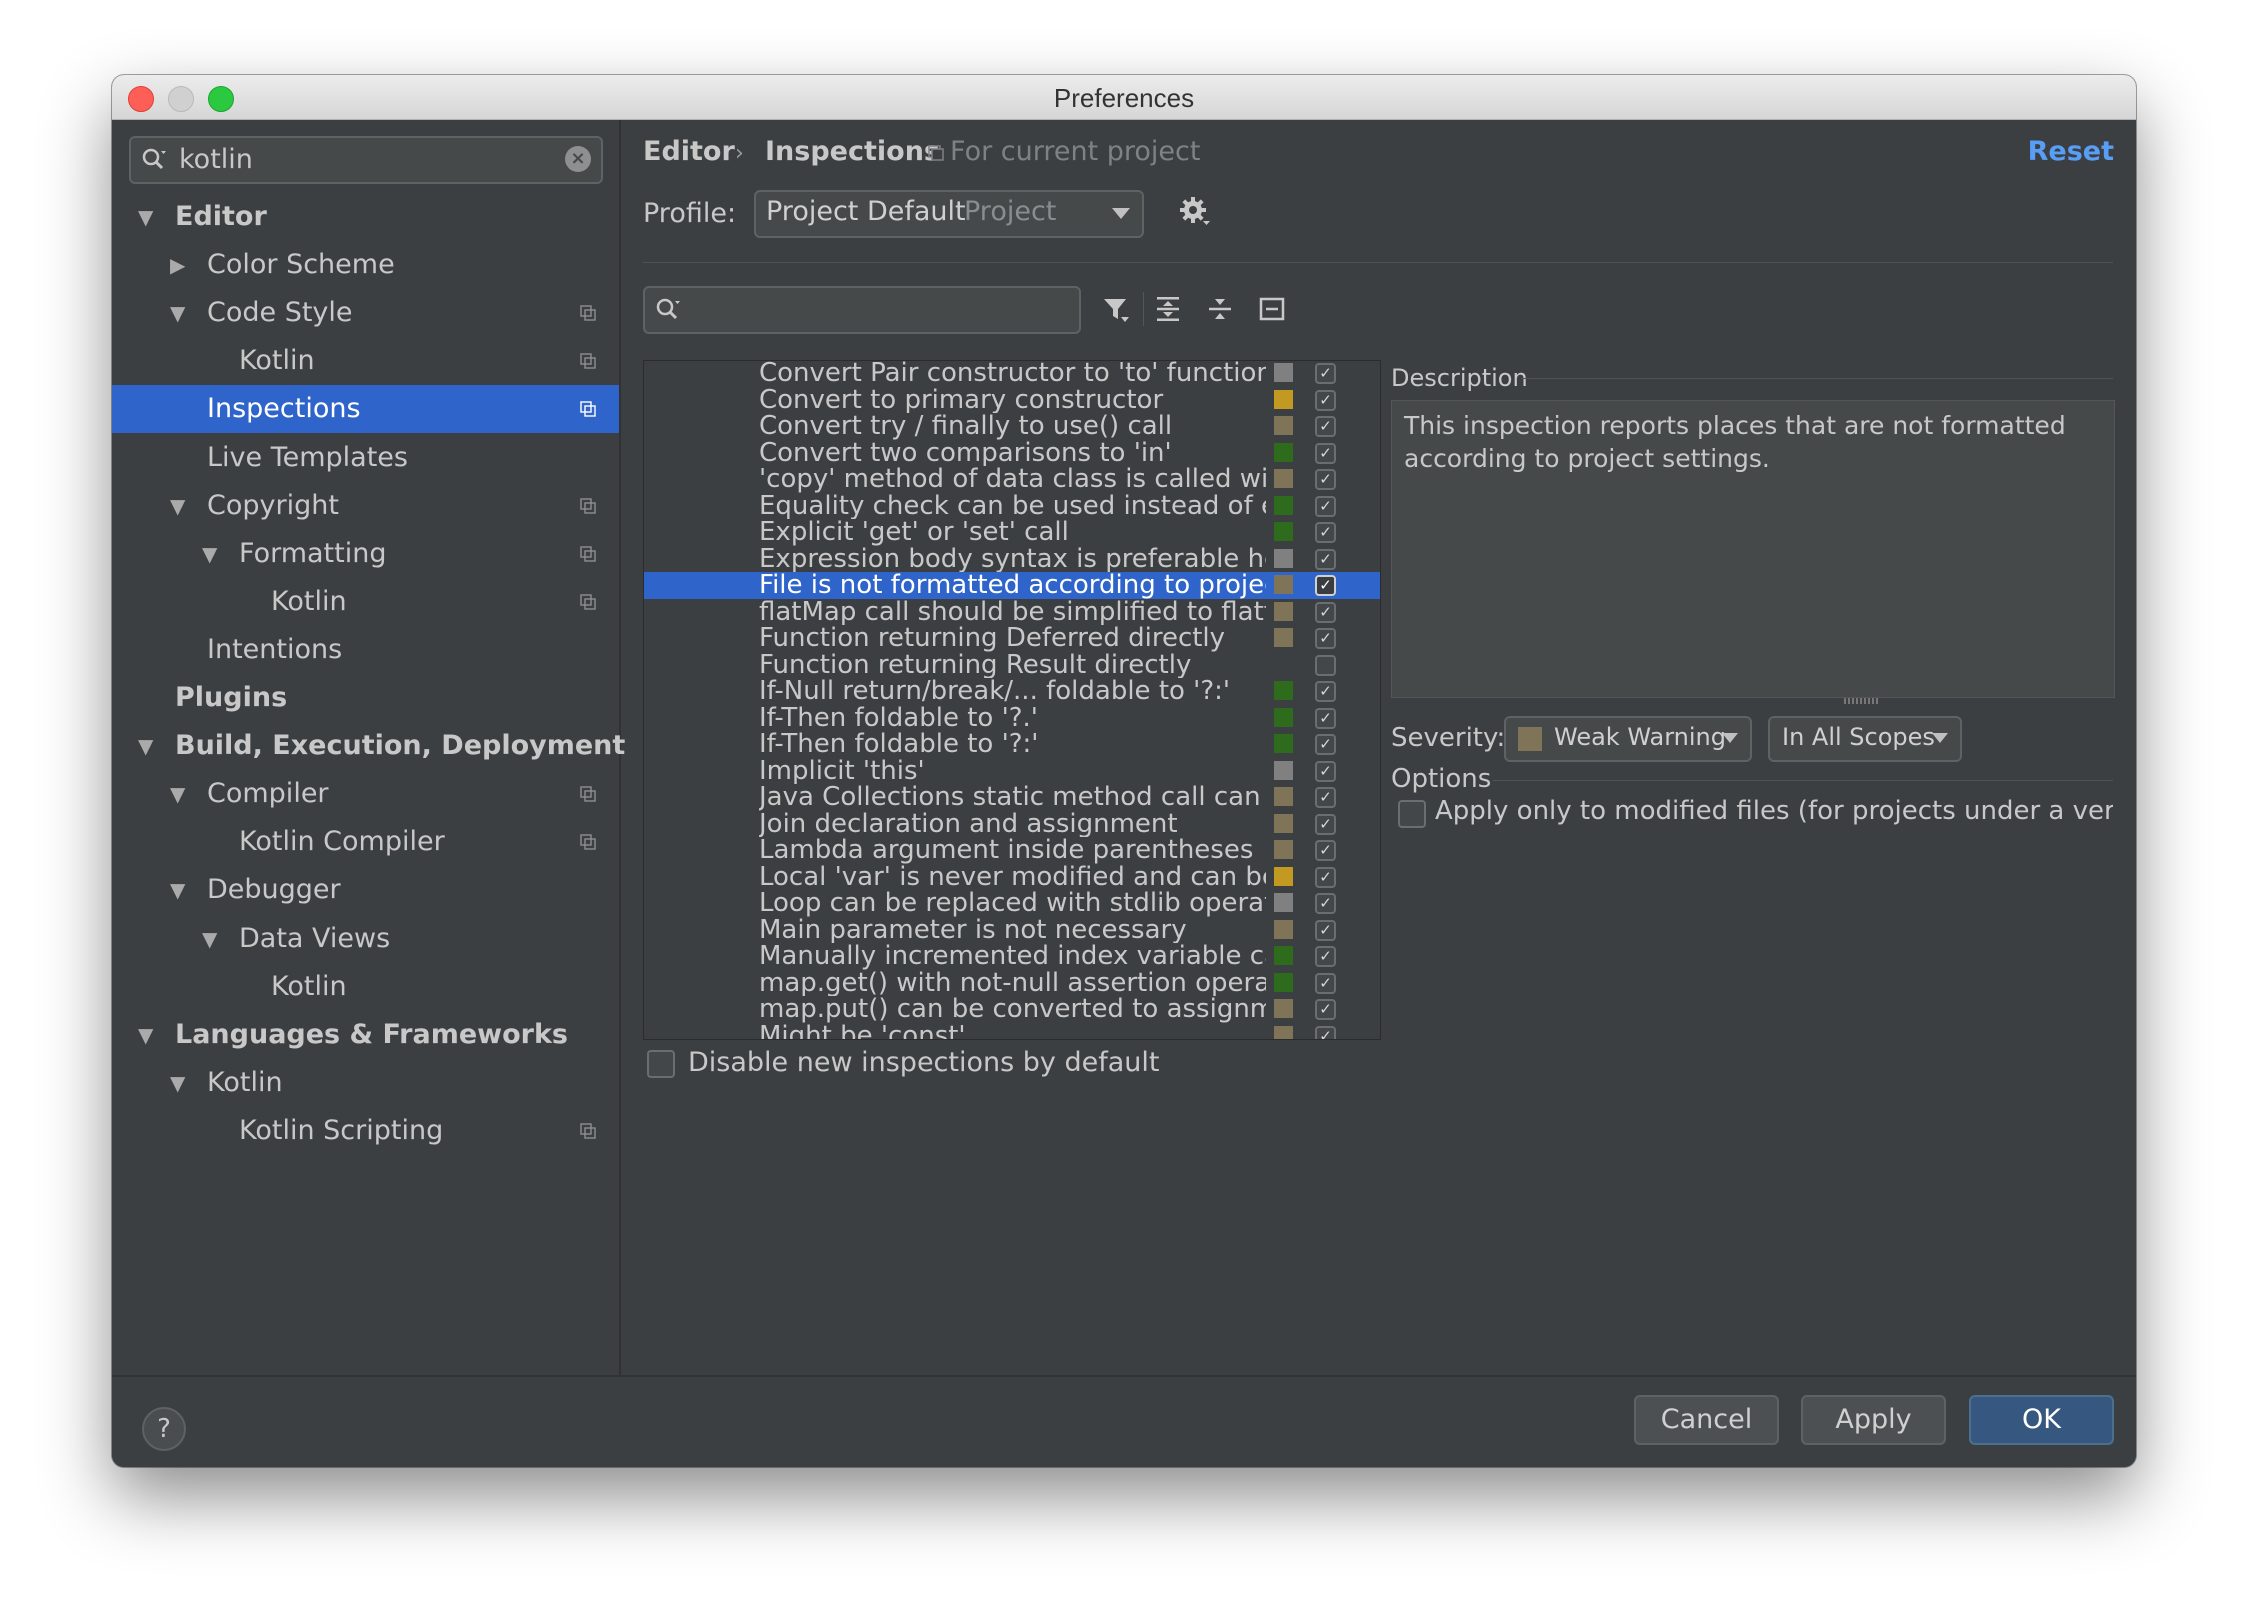 This screenshot has height=1616, width=2248. What do you see at coordinates (1325, 665) in the screenshot?
I see `inspection-enabled-checkbox` at bounding box center [1325, 665].